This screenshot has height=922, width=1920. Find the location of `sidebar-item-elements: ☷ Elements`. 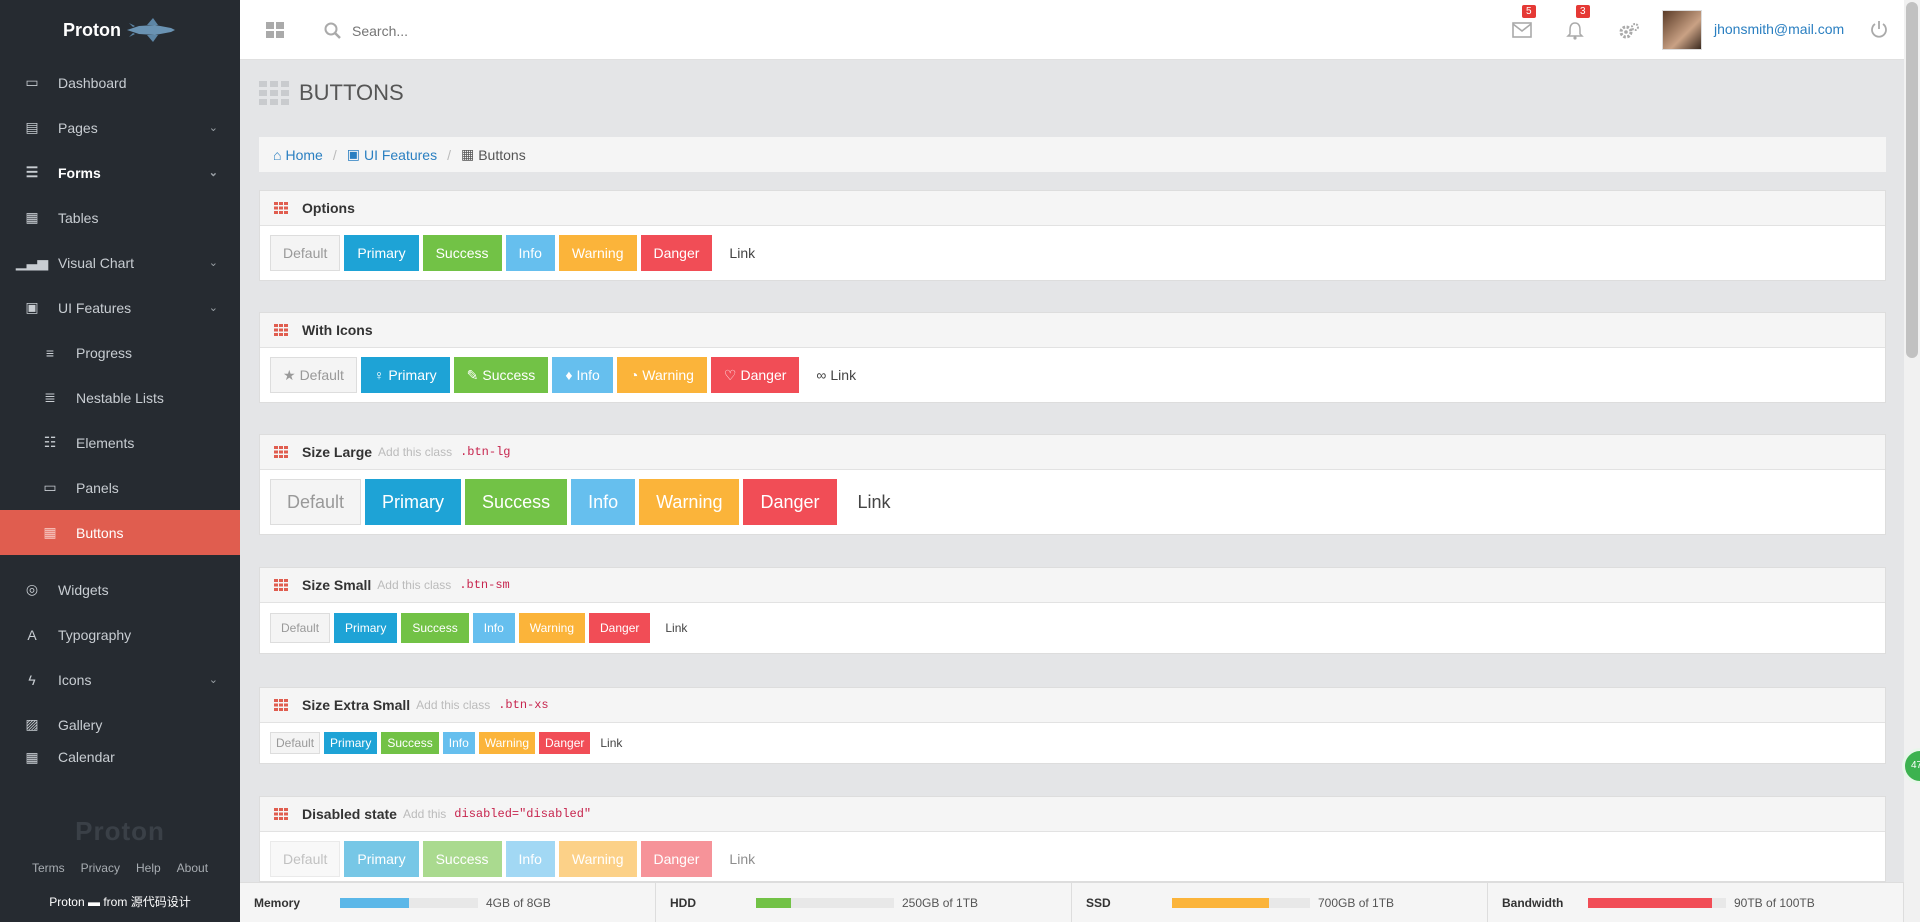

sidebar-item-elements: ☷ Elements is located at coordinates (120, 442).